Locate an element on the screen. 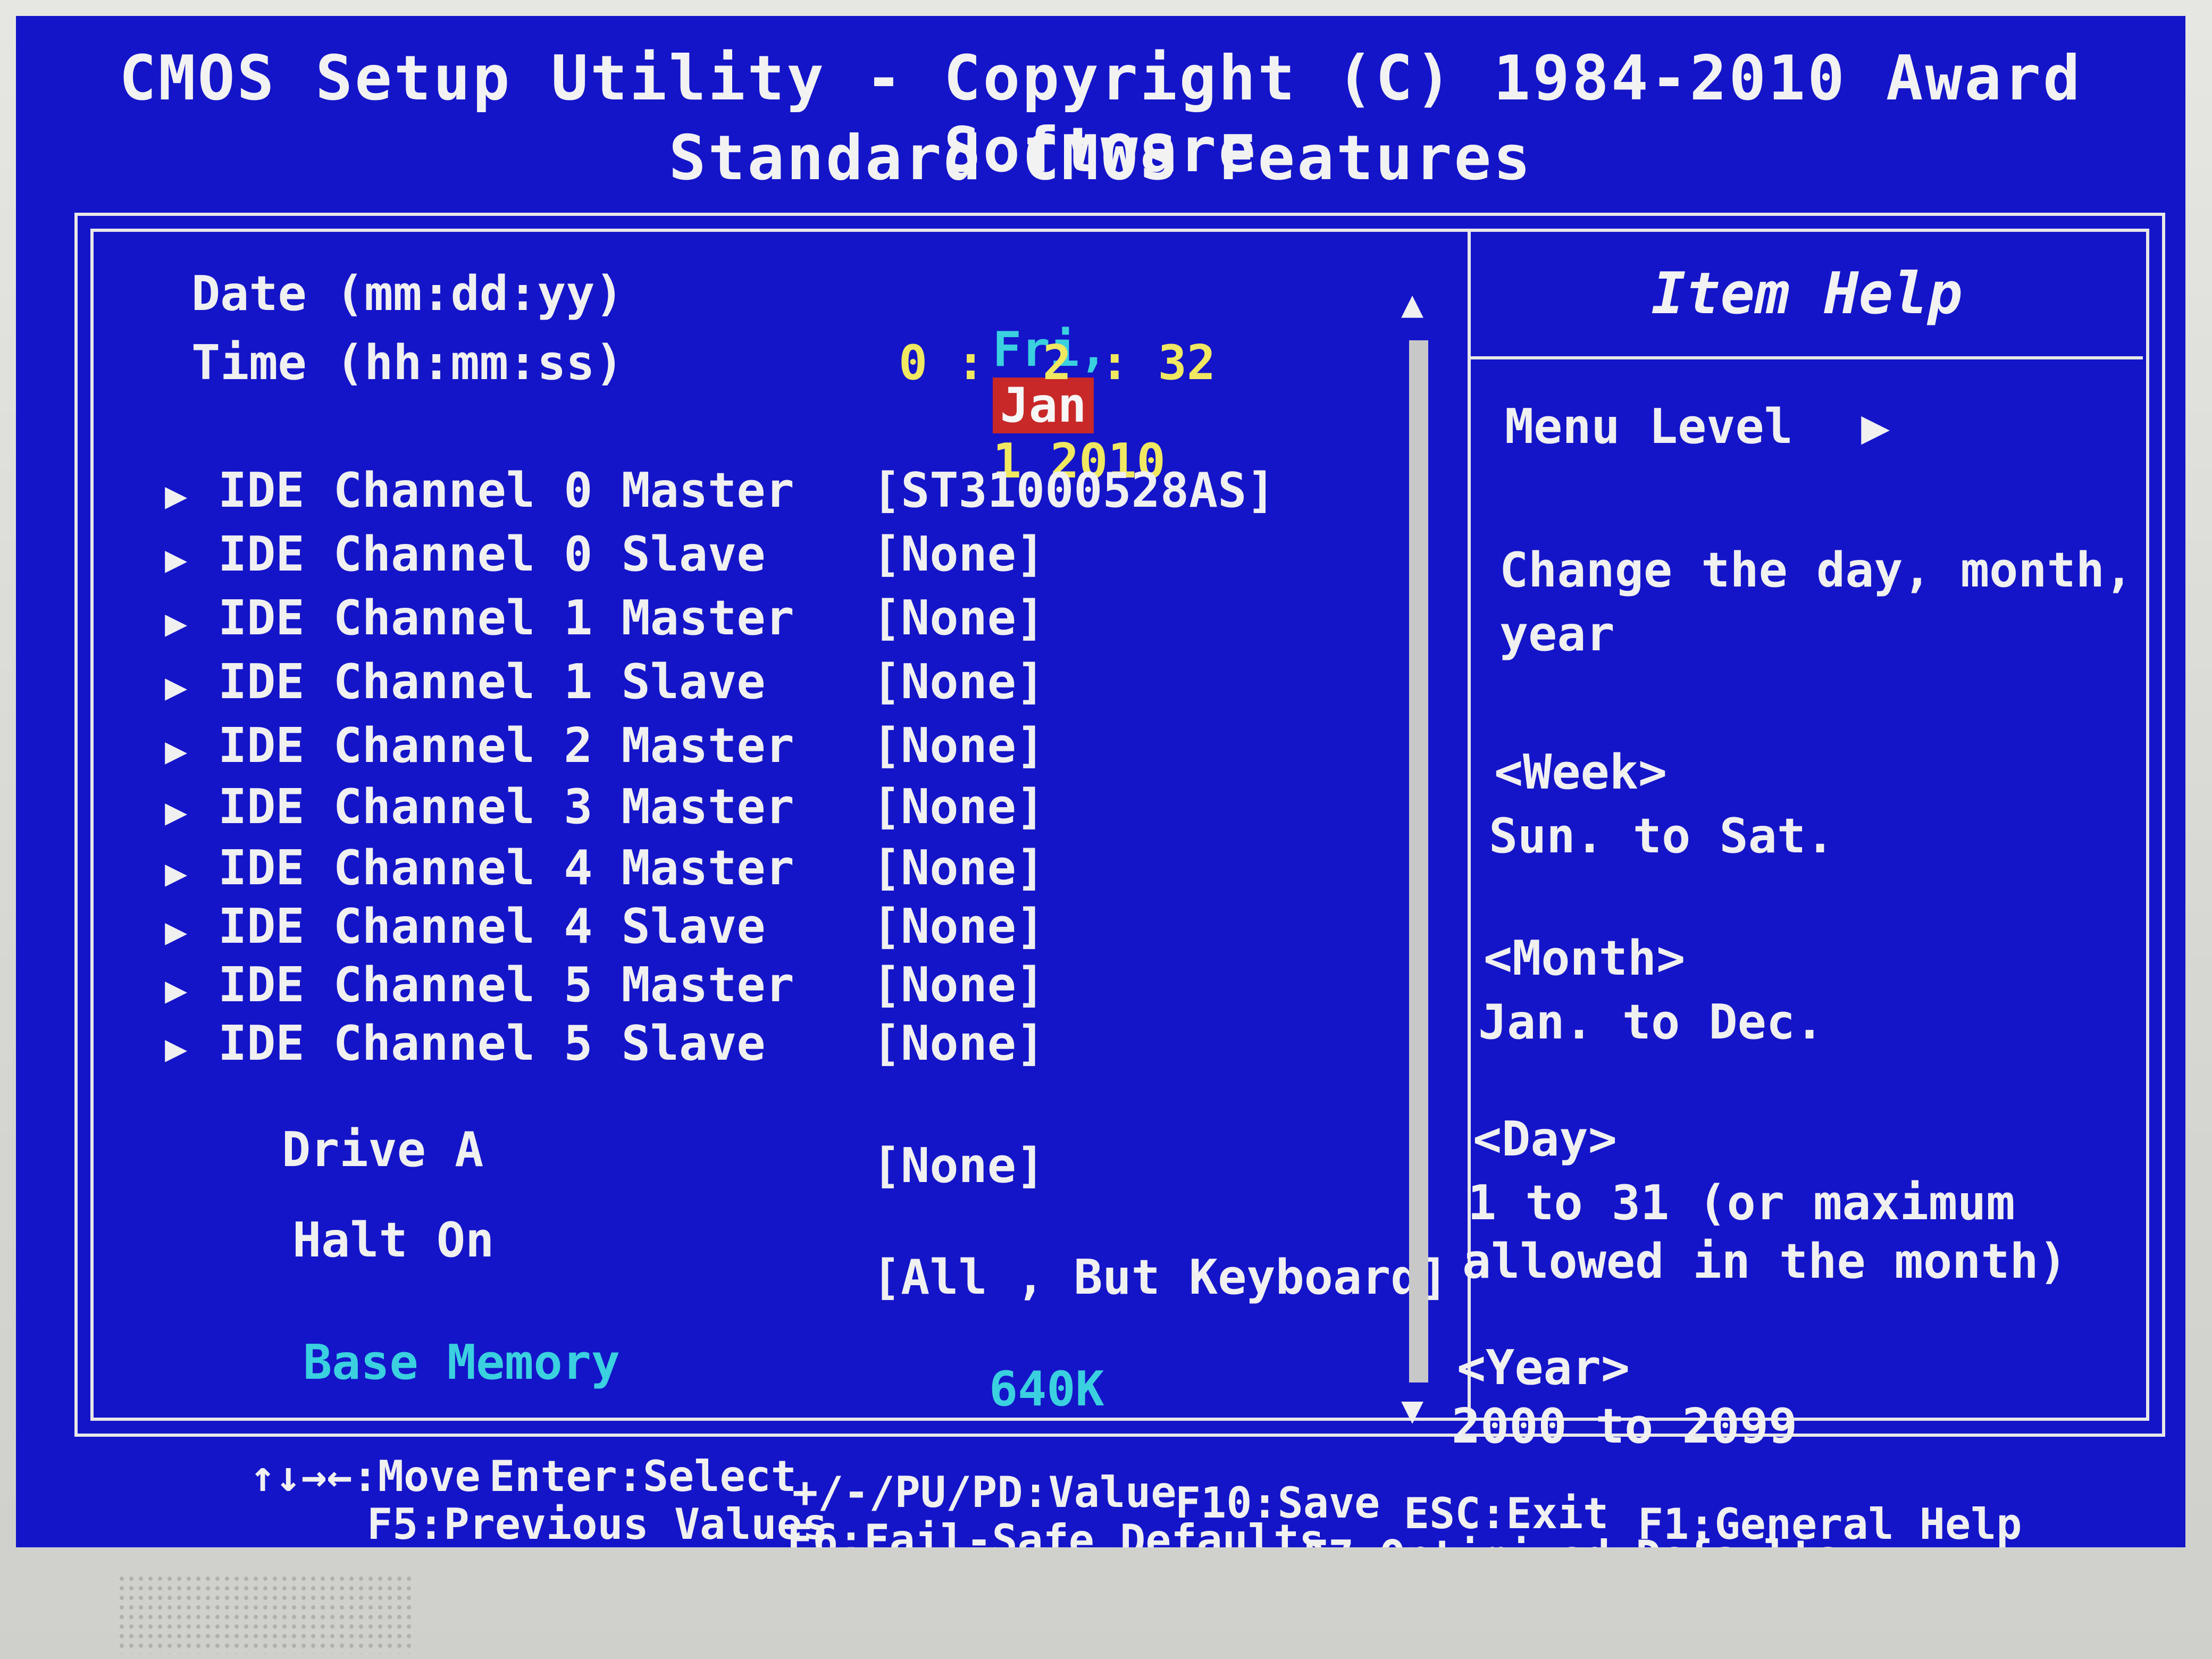 This screenshot has height=1659, width=2212. help-year-value: 2000 to 2099 is located at coordinates (1625, 1426).